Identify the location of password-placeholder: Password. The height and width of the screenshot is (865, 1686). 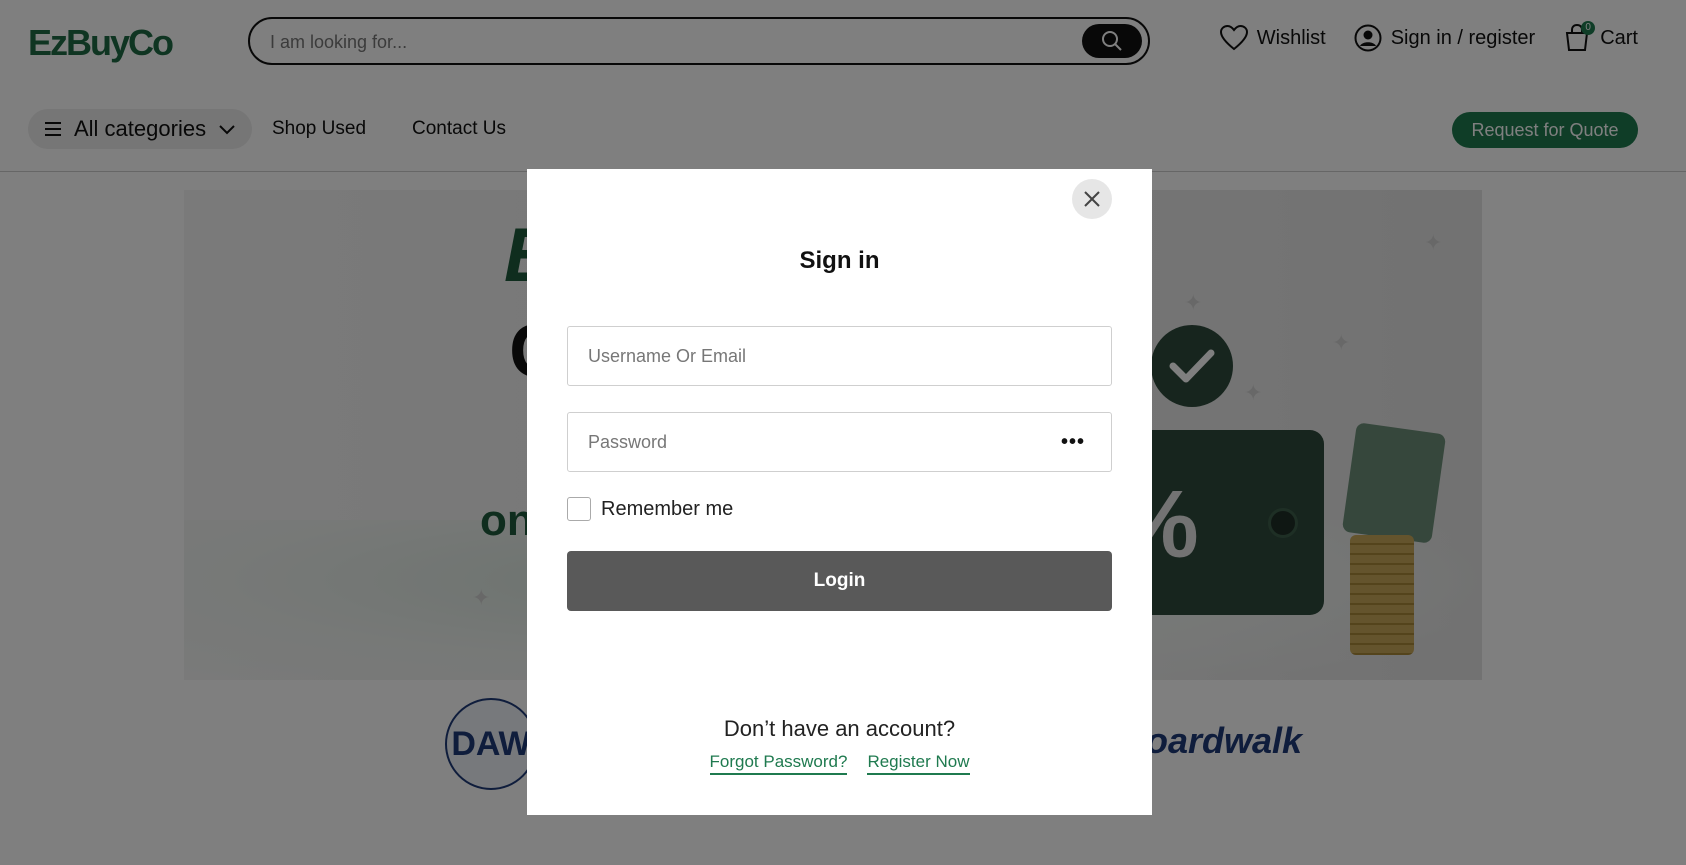
(628, 442).